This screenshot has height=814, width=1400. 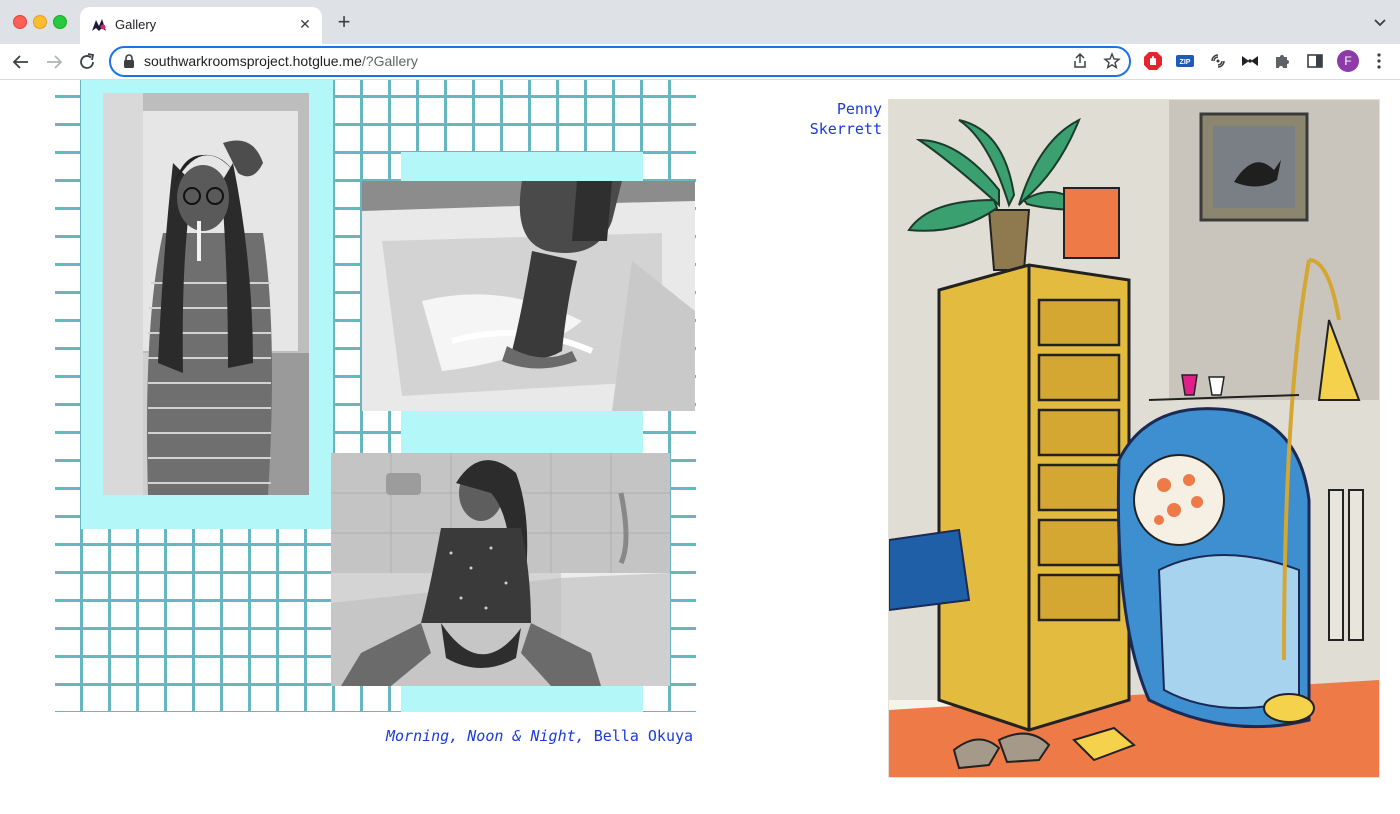 I want to click on close-window-button, so click(x=20, y=22).